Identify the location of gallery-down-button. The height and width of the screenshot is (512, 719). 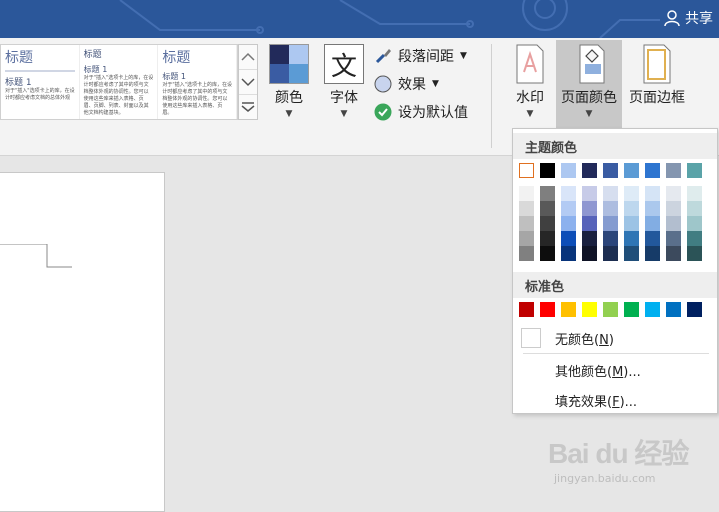
(248, 82).